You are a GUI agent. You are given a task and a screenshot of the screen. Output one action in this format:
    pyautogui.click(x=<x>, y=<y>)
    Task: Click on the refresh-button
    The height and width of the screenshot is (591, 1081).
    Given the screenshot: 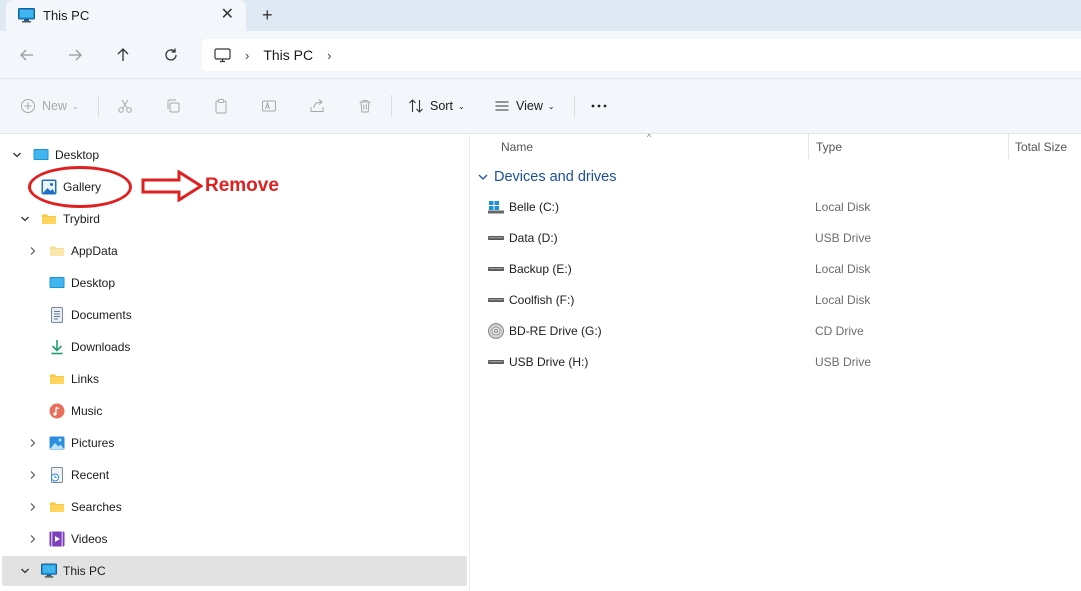 What is the action you would take?
    pyautogui.click(x=171, y=55)
    